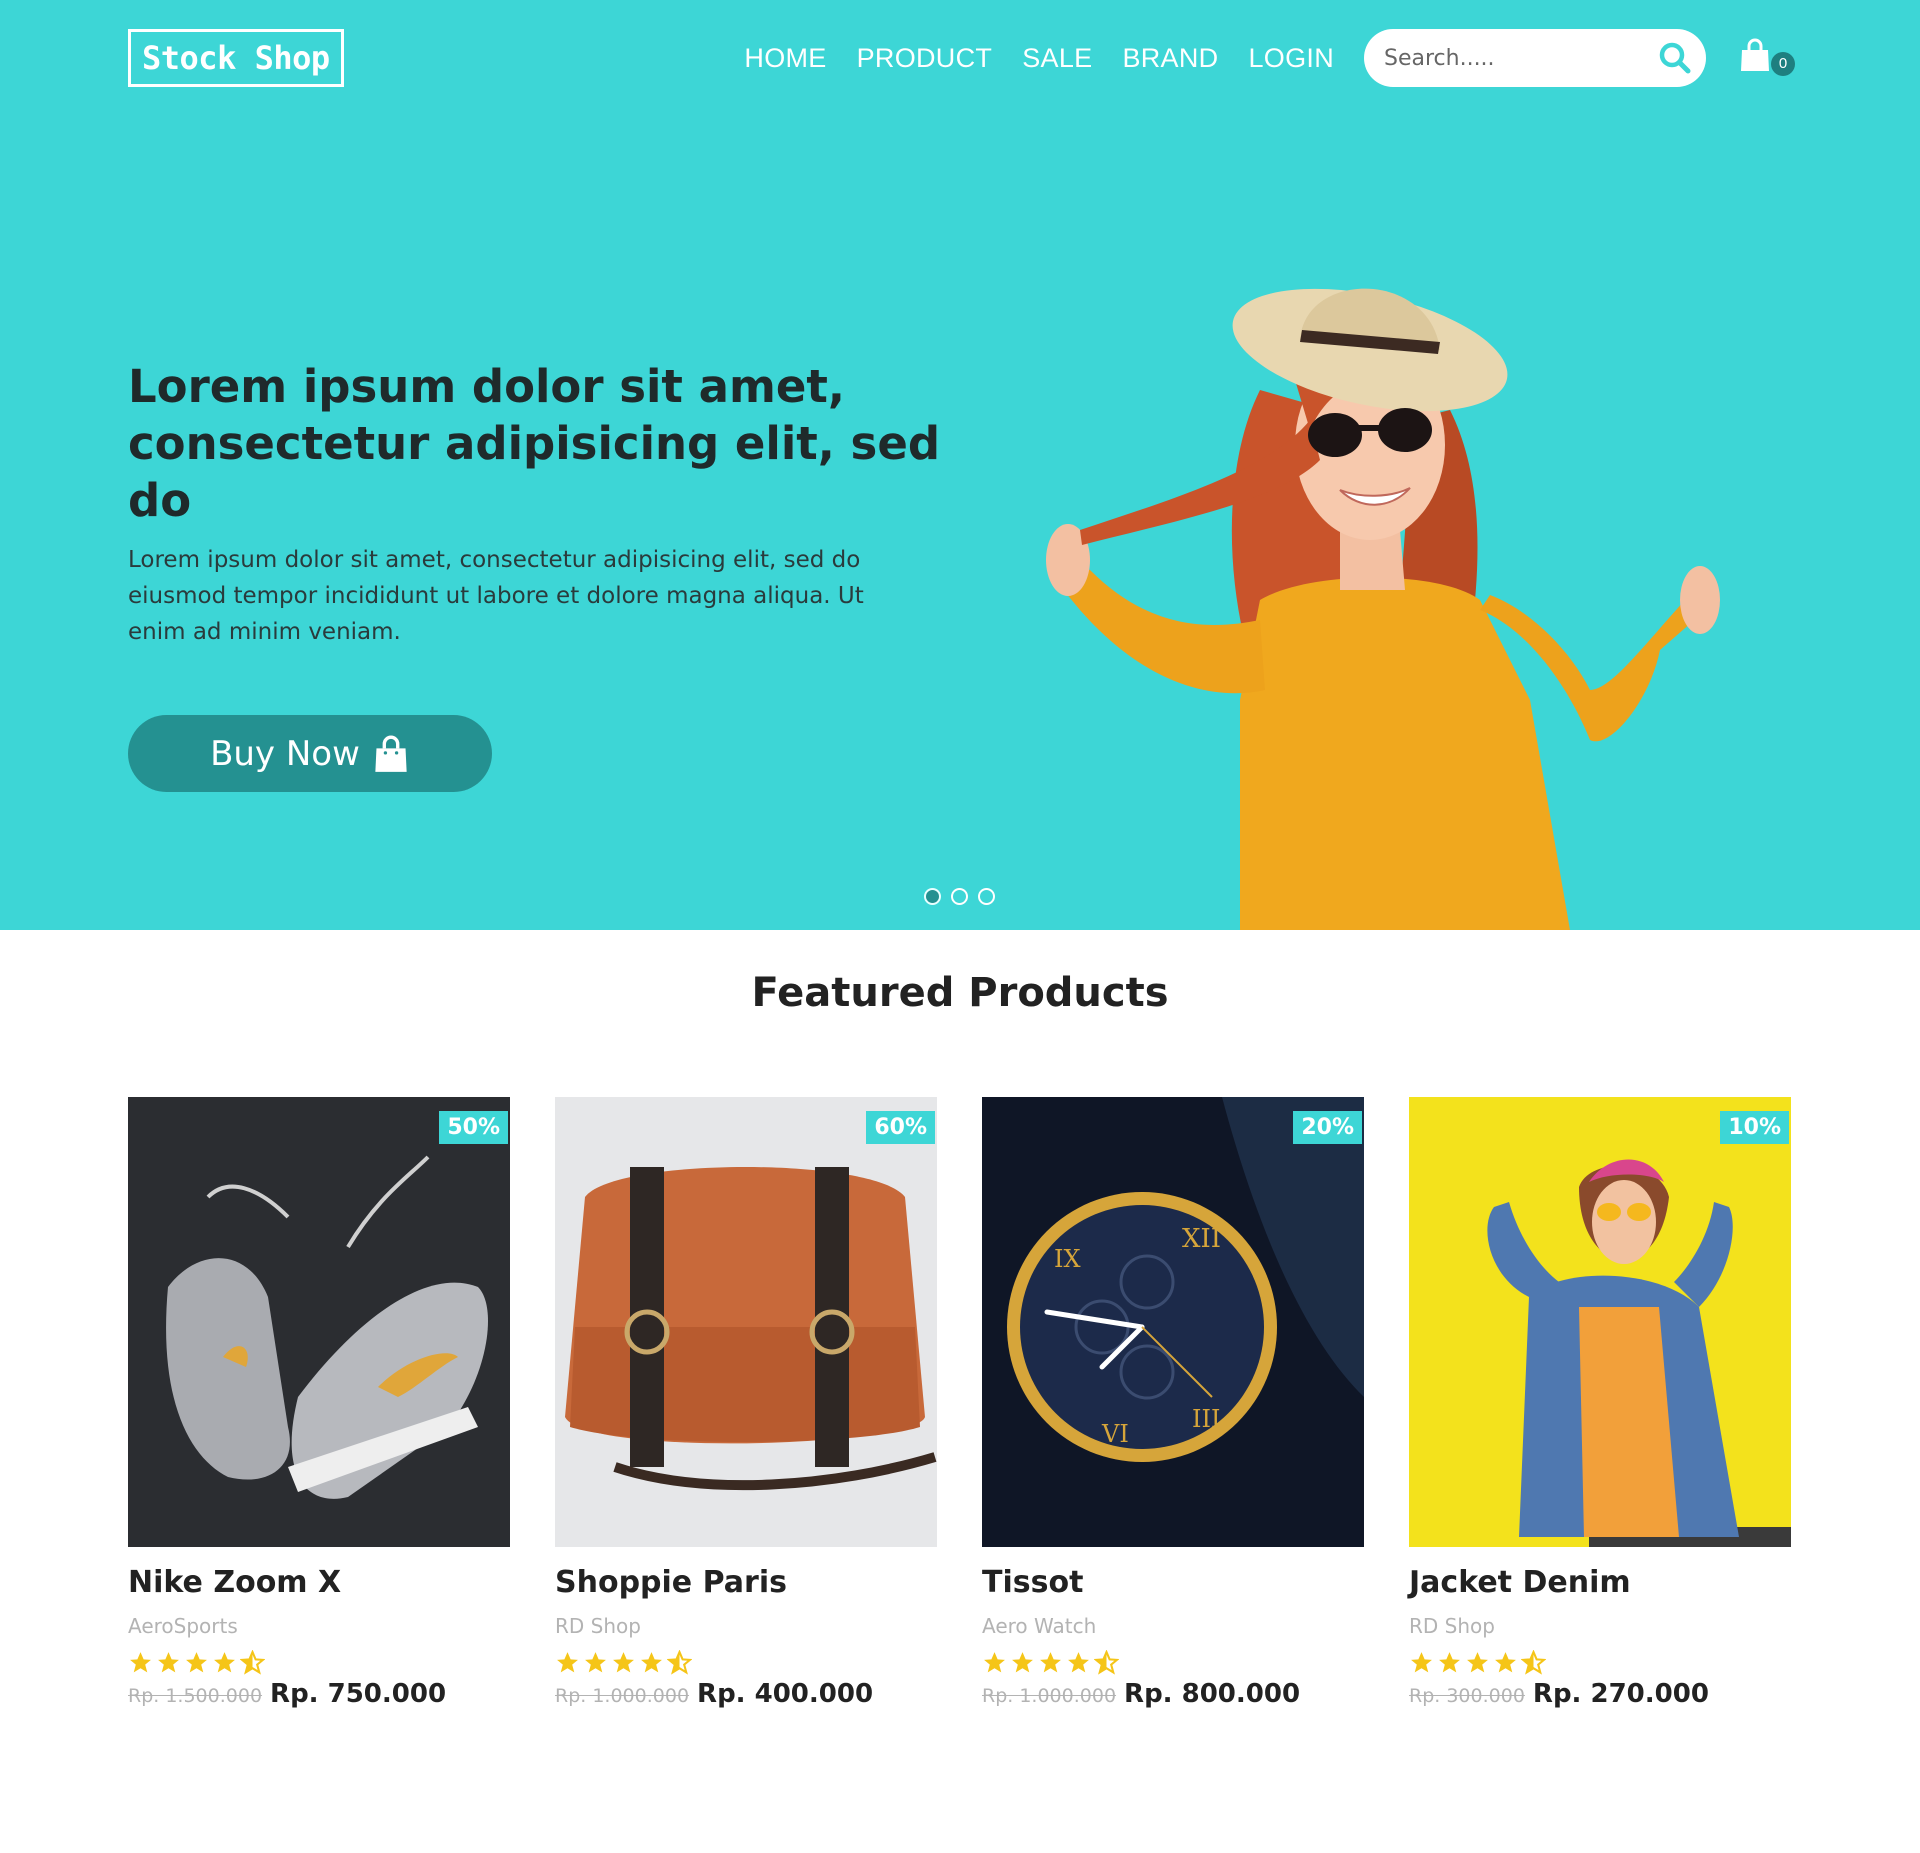  Describe the element at coordinates (1201, 1239) in the screenshot. I see `svg-text: XII` at that location.